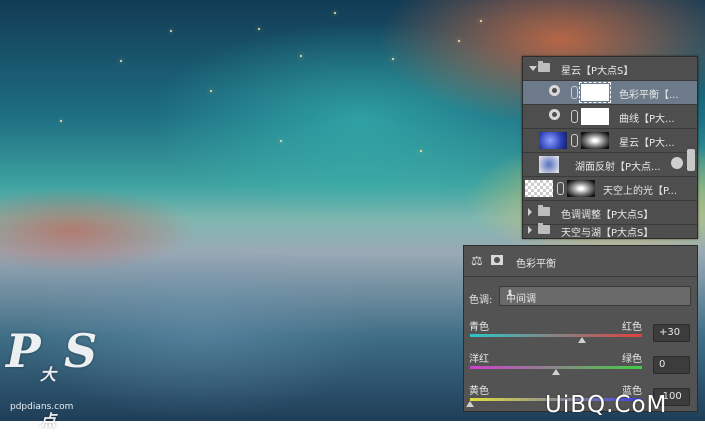 The width and height of the screenshot is (705, 444). What do you see at coordinates (549, 164) in the screenshot?
I see `smart-object-thumbnail` at bounding box center [549, 164].